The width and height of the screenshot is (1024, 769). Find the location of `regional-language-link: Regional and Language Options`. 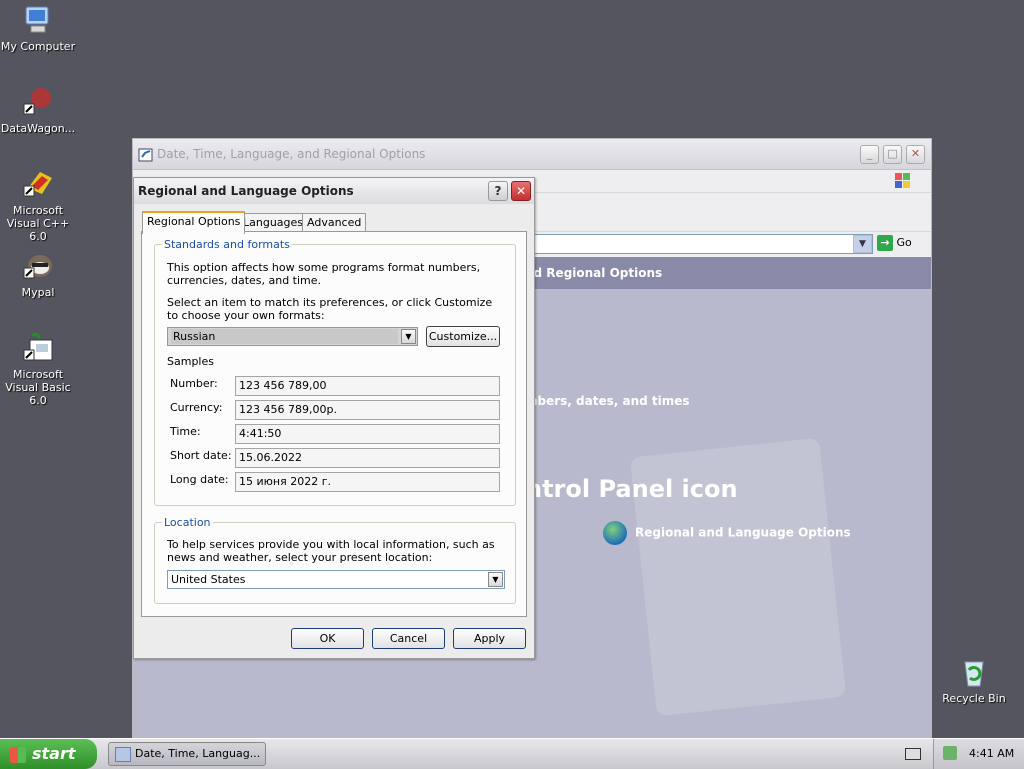

regional-language-link: Regional and Language Options is located at coordinates (727, 533).